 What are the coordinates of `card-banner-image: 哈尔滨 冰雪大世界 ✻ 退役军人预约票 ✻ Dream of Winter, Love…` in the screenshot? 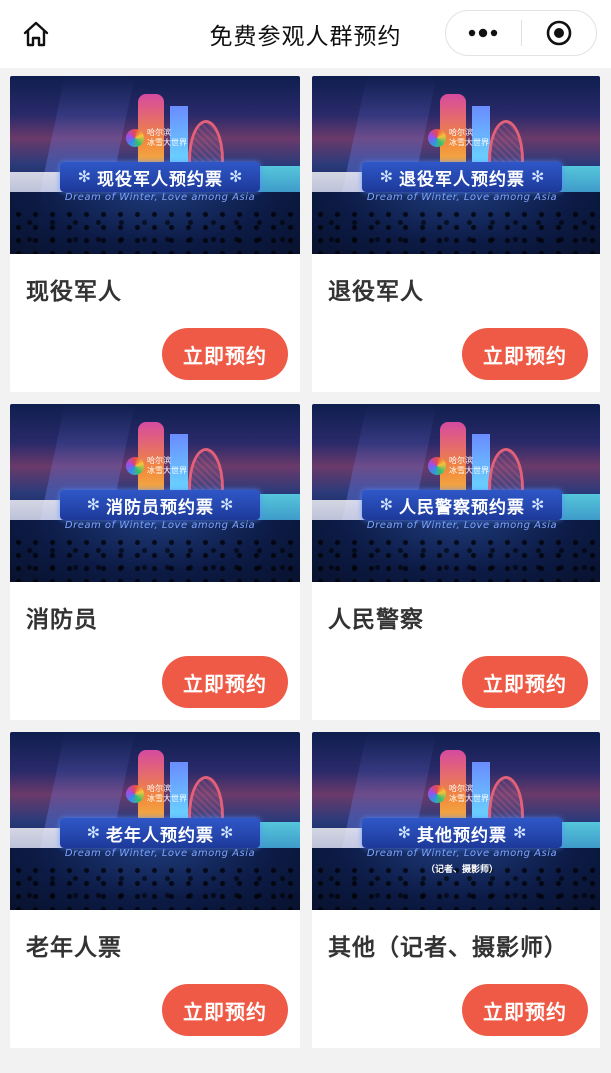 It's located at (456, 165).